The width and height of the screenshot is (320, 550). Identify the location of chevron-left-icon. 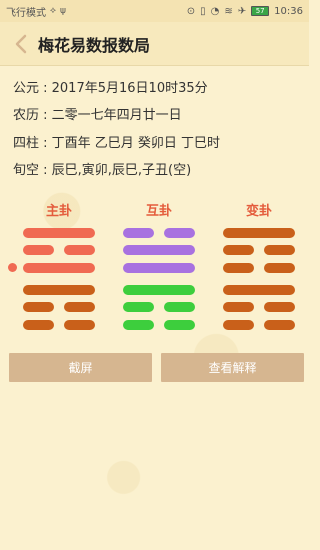
(21, 43).